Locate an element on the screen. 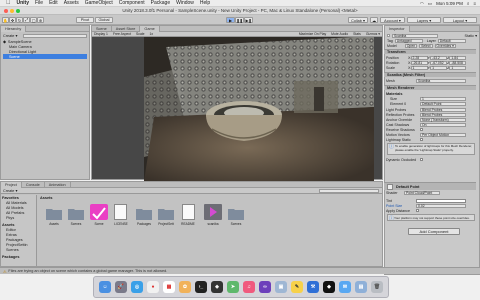 The width and height of the screenshot is (480, 300). tab-inspector: Inspector is located at coordinates (397, 29).